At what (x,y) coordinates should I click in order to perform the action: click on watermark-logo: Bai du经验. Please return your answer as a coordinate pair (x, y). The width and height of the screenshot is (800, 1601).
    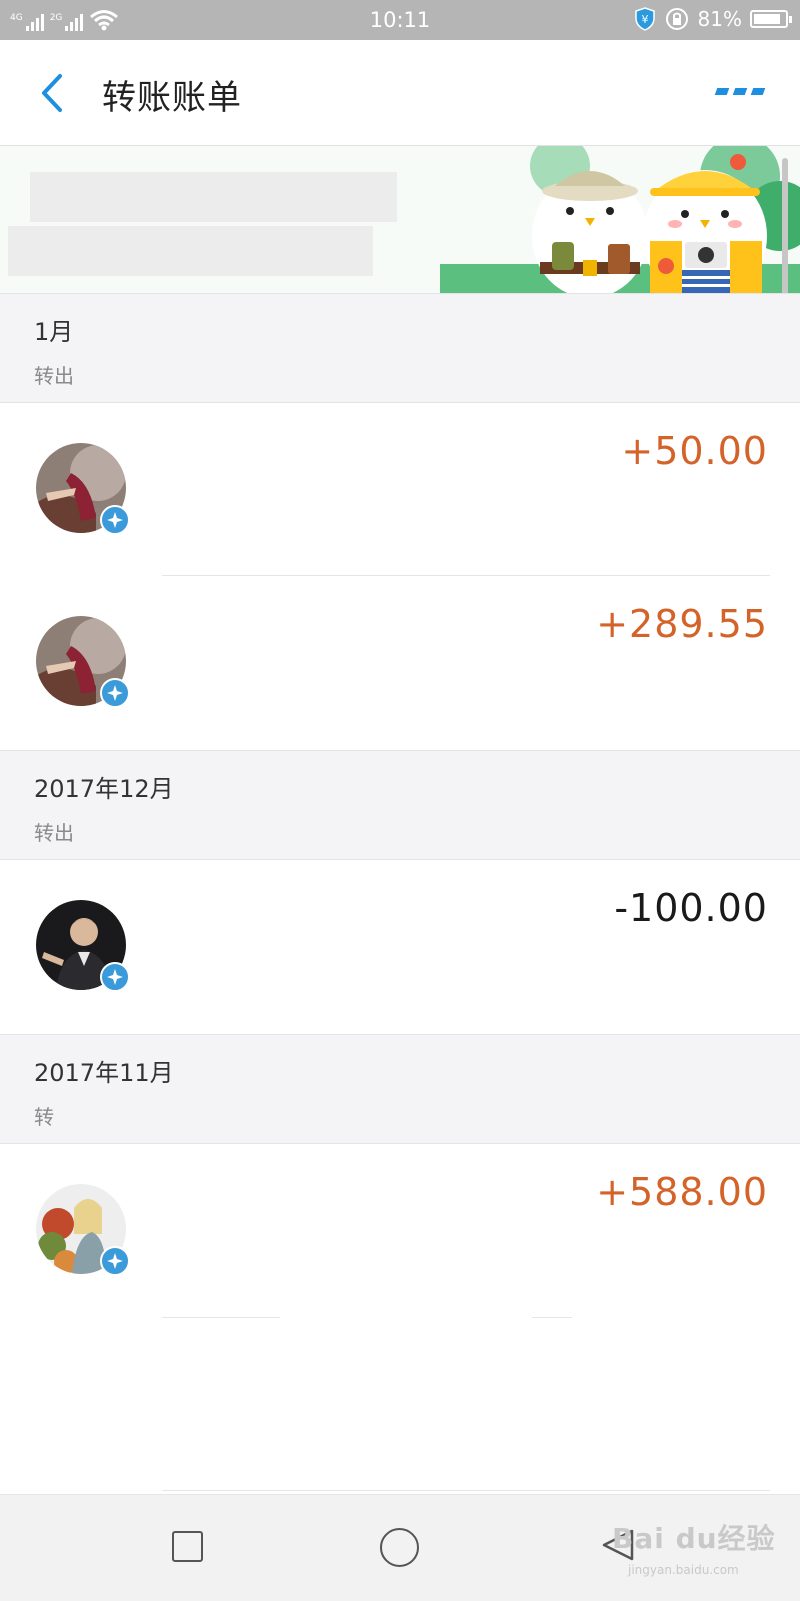
    Looking at the image, I should click on (694, 1538).